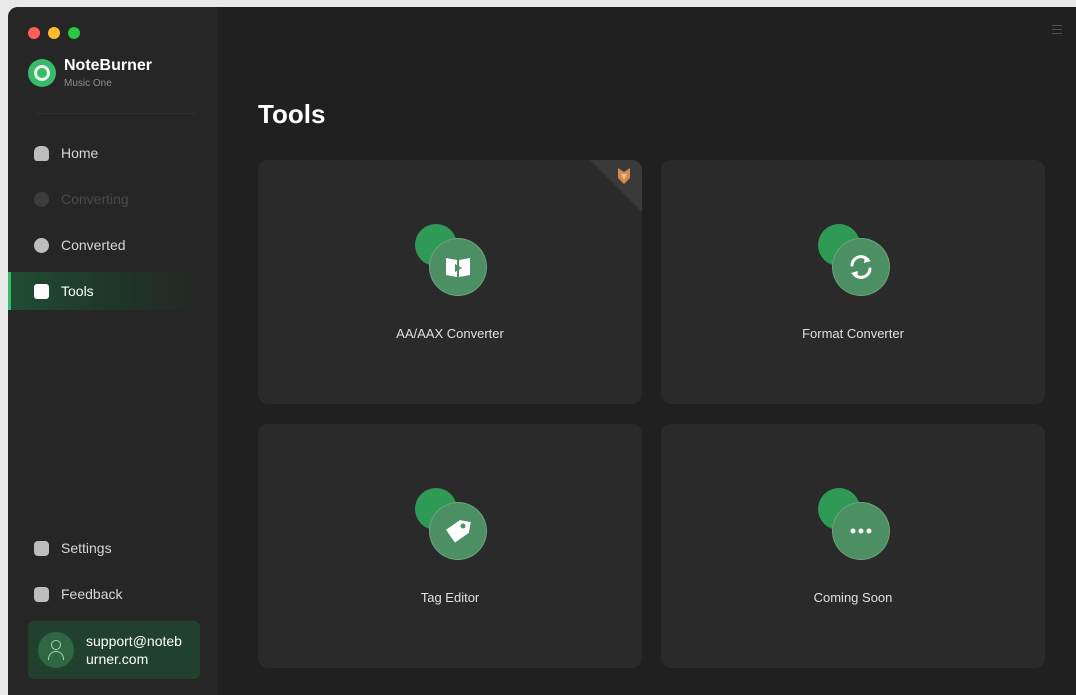  Describe the element at coordinates (108, 291) in the screenshot. I see `sidebar-item-tools: Tools` at that location.